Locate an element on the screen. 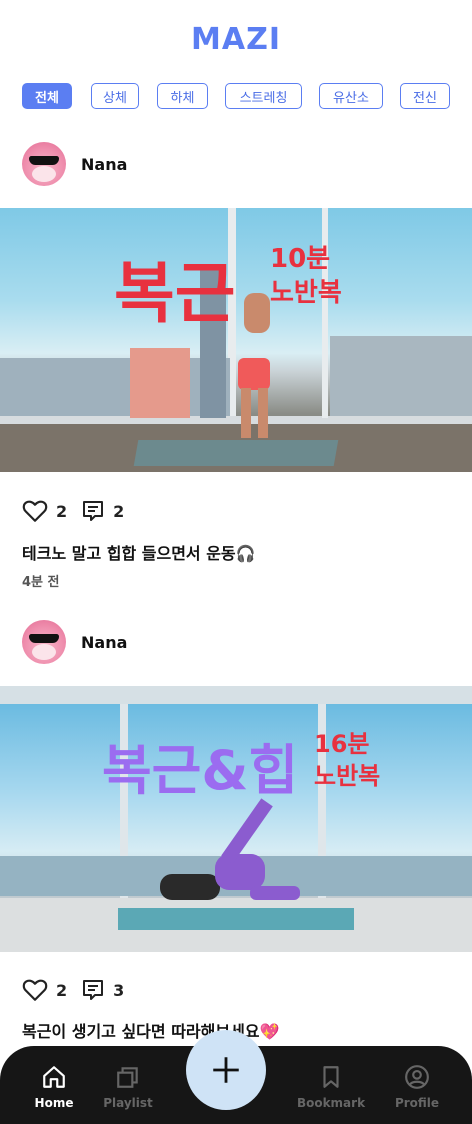 This screenshot has width=472, height=1124. nav-profile: Profile is located at coordinates (417, 1087).